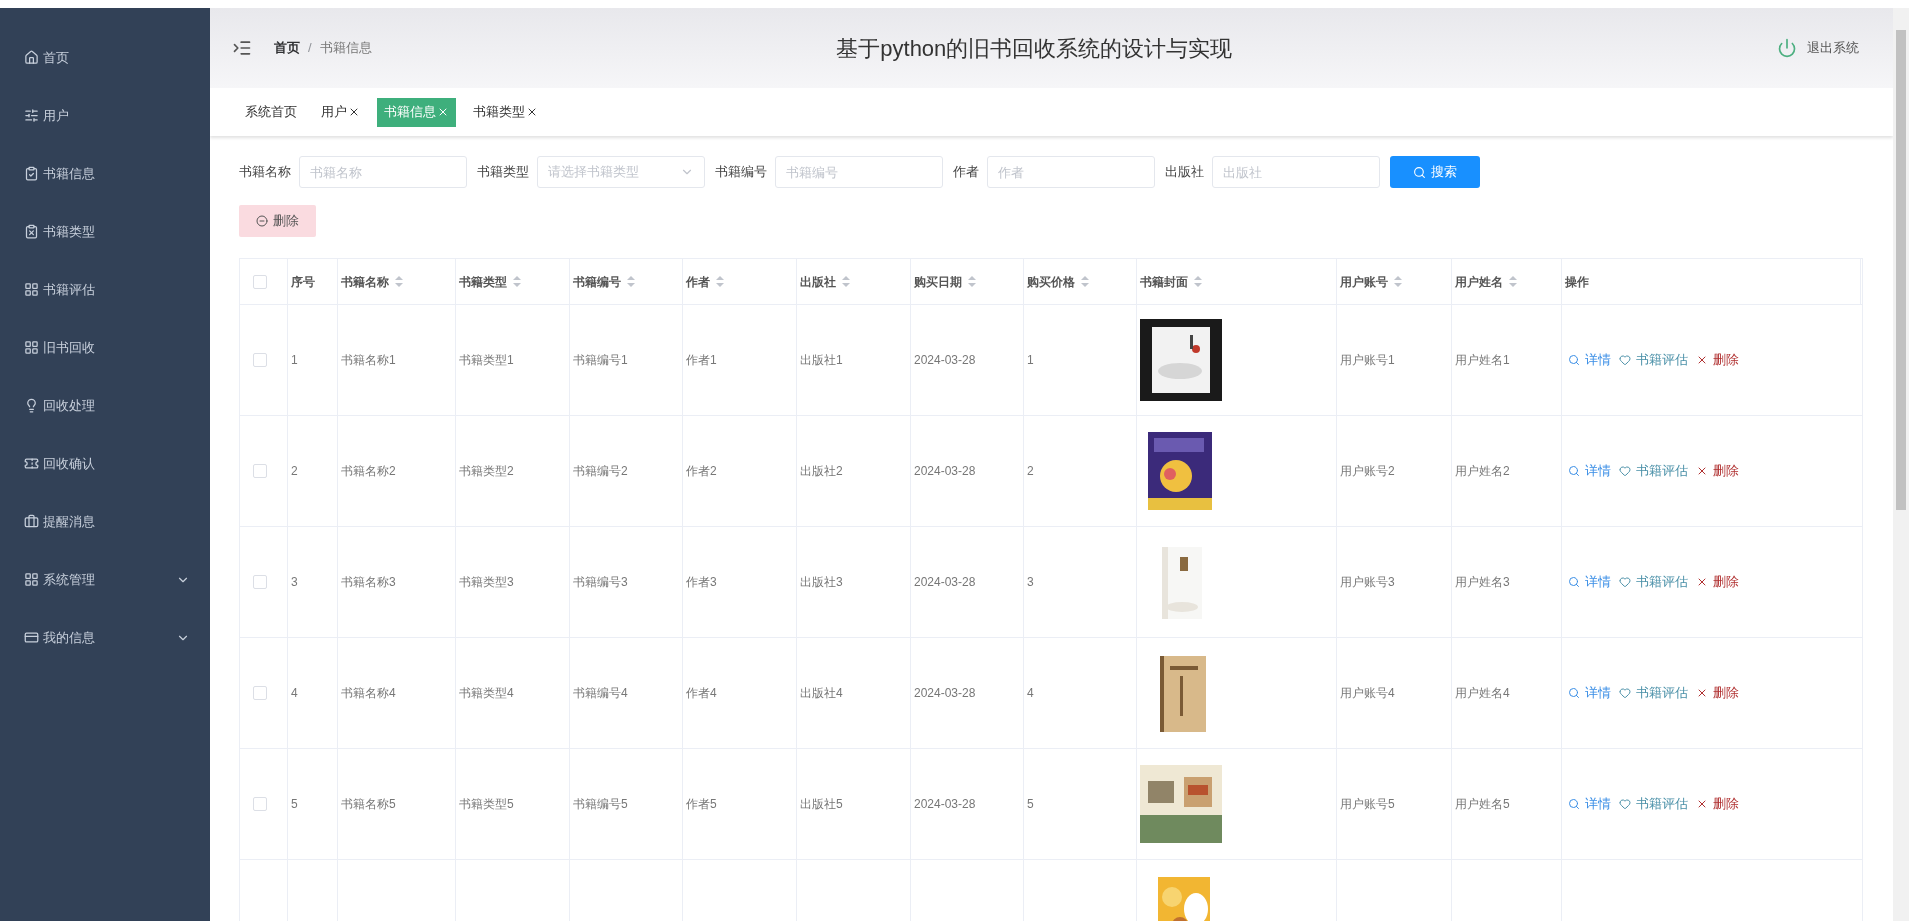 This screenshot has width=1909, height=921. I want to click on sidebar-item: 旧书回收, so click(105, 347).